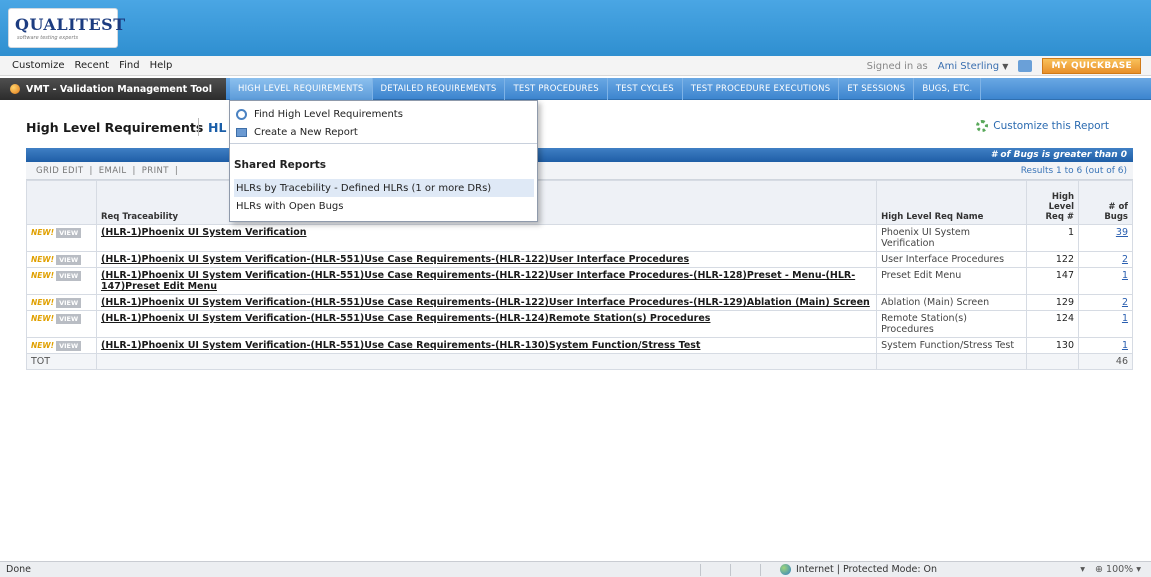 The image size is (1151, 577). Describe the element at coordinates (161, 65) in the screenshot. I see `menu-help: Help` at that location.